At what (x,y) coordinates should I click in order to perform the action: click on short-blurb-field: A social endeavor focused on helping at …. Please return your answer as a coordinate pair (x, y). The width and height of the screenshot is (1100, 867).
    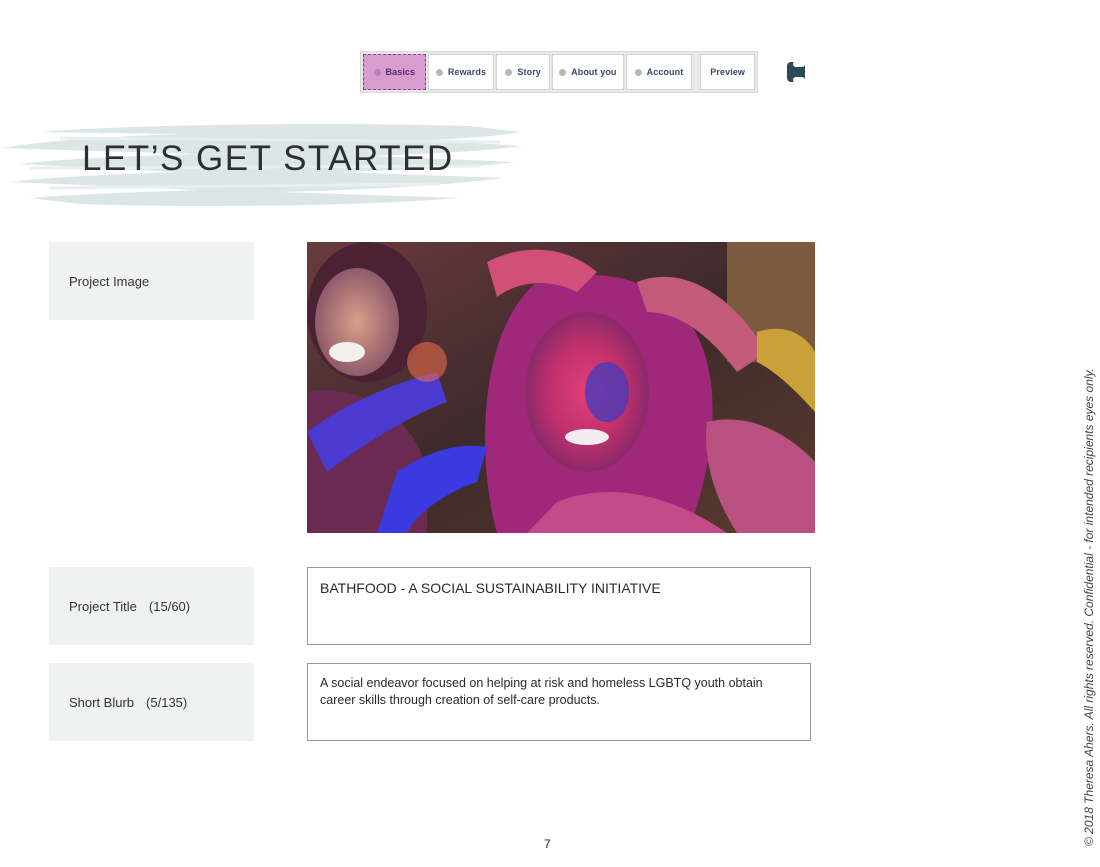
    Looking at the image, I should click on (559, 702).